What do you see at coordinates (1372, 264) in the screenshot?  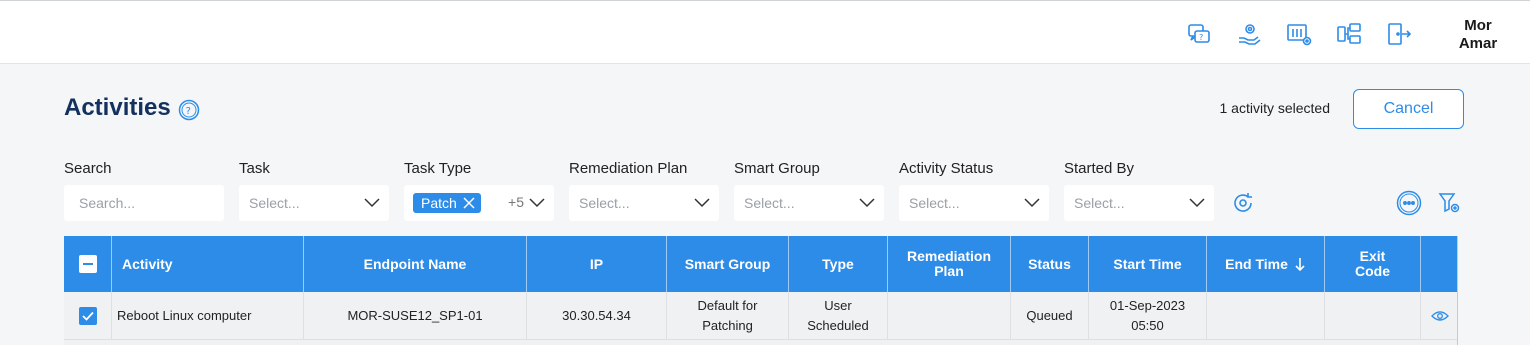 I see `column-header-exit-code: Exit Code` at bounding box center [1372, 264].